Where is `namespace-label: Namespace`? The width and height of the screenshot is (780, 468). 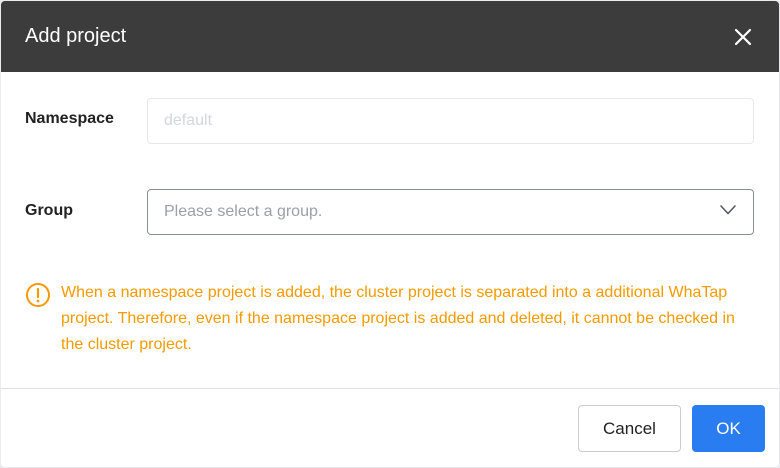 namespace-label: Namespace is located at coordinates (69, 118).